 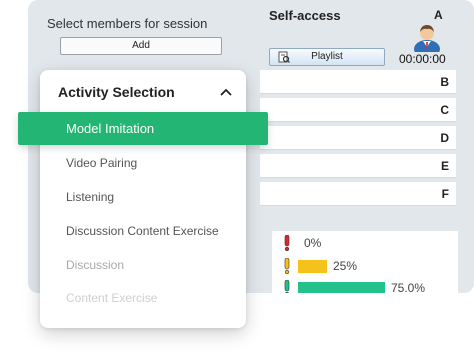 I want to click on group-slot-b: B, so click(x=358, y=82).